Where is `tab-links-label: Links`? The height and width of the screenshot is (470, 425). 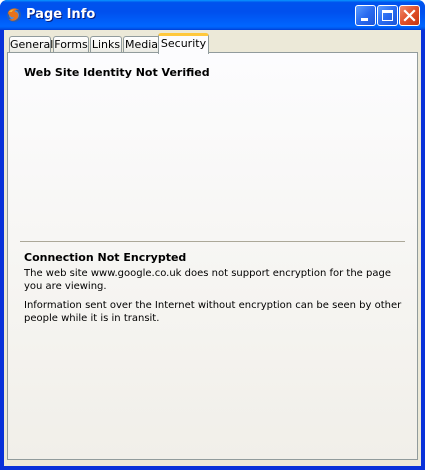 tab-links-label: Links is located at coordinates (106, 44).